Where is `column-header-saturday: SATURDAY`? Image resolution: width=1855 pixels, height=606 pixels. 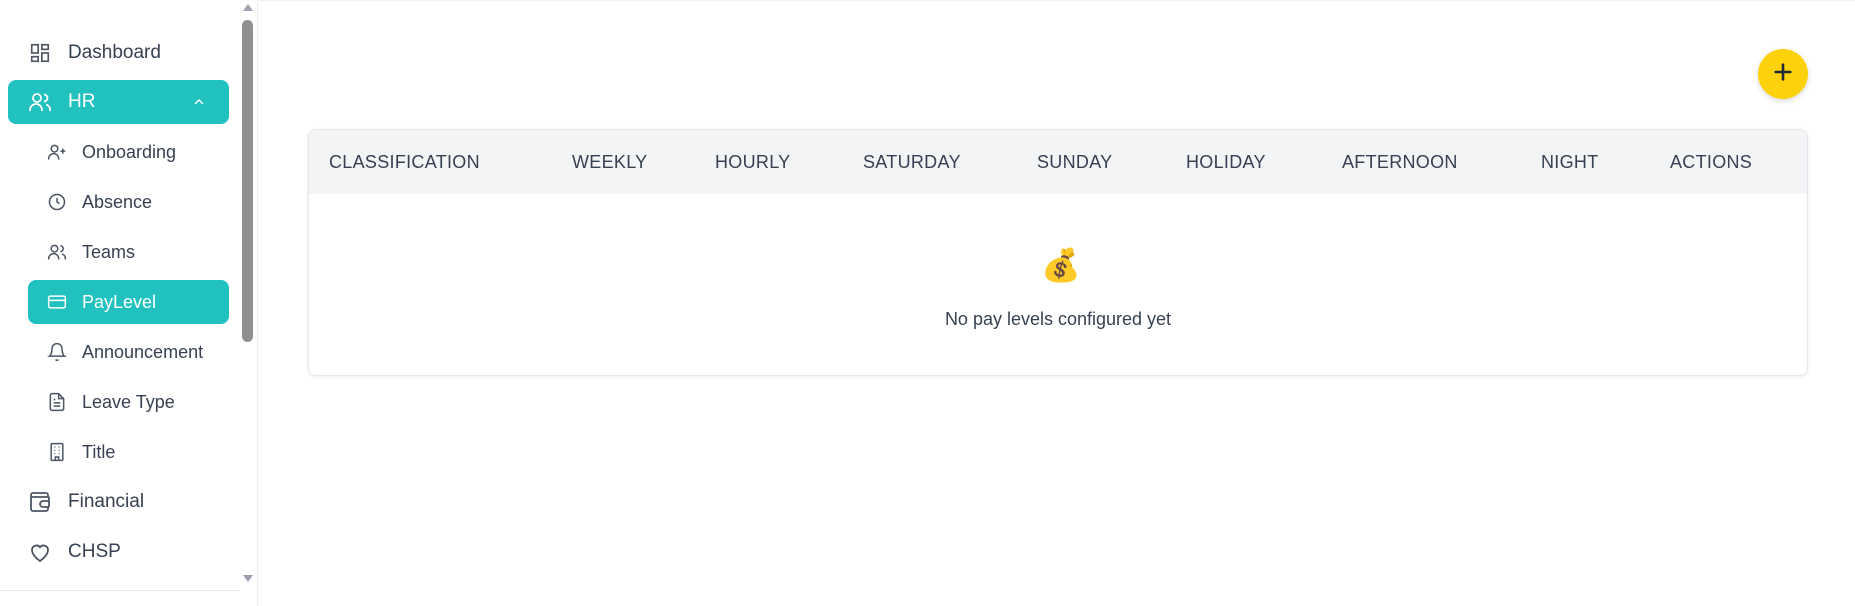 column-header-saturday: SATURDAY is located at coordinates (912, 162).